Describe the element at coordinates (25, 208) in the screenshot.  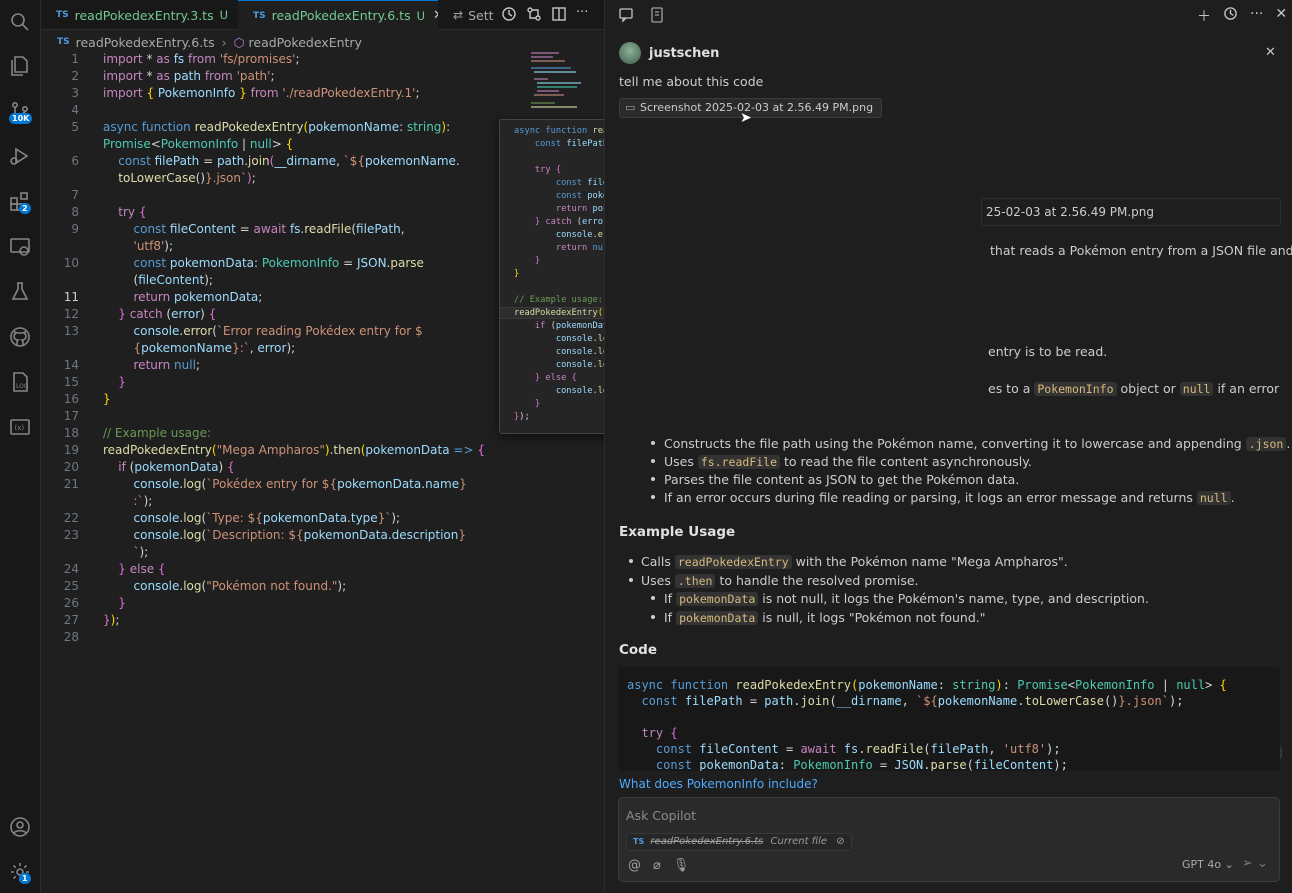
I see `extensions-badge: 2` at that location.